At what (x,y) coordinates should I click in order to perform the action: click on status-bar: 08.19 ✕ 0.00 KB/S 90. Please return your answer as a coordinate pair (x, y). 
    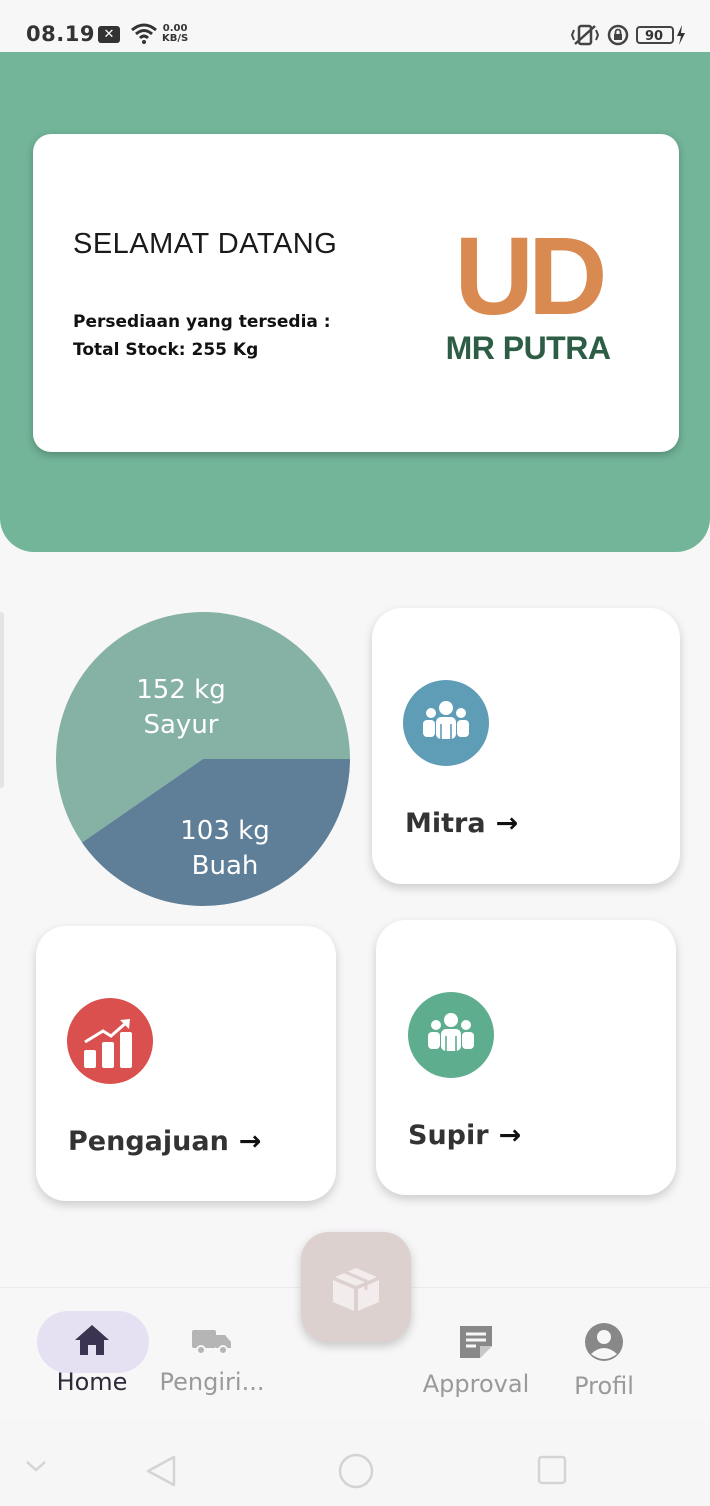
    Looking at the image, I should click on (355, 26).